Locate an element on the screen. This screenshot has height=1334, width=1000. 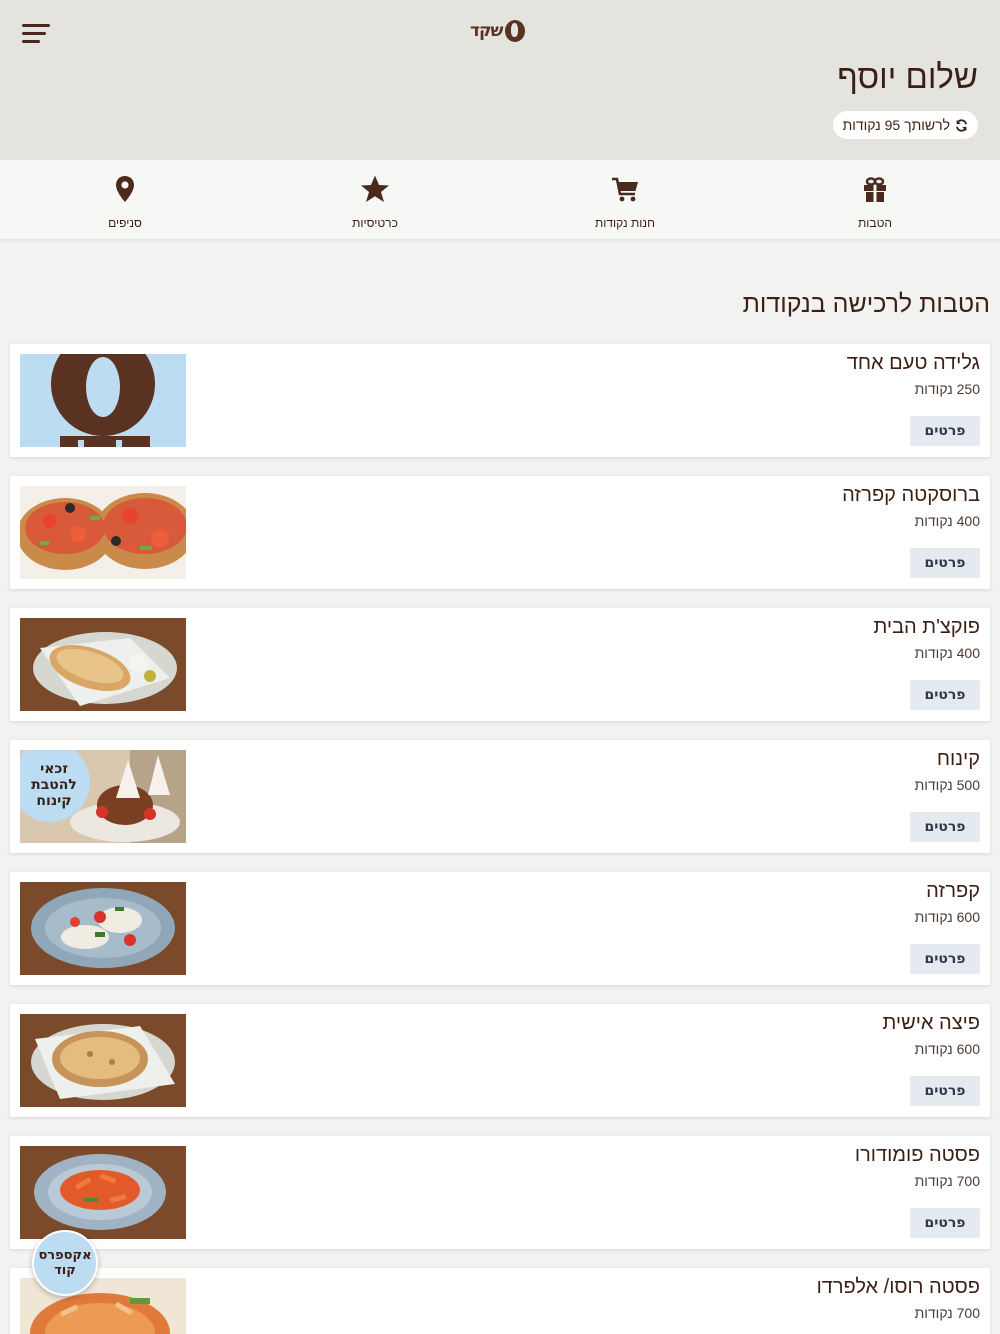
cart-icon is located at coordinates (625, 189).